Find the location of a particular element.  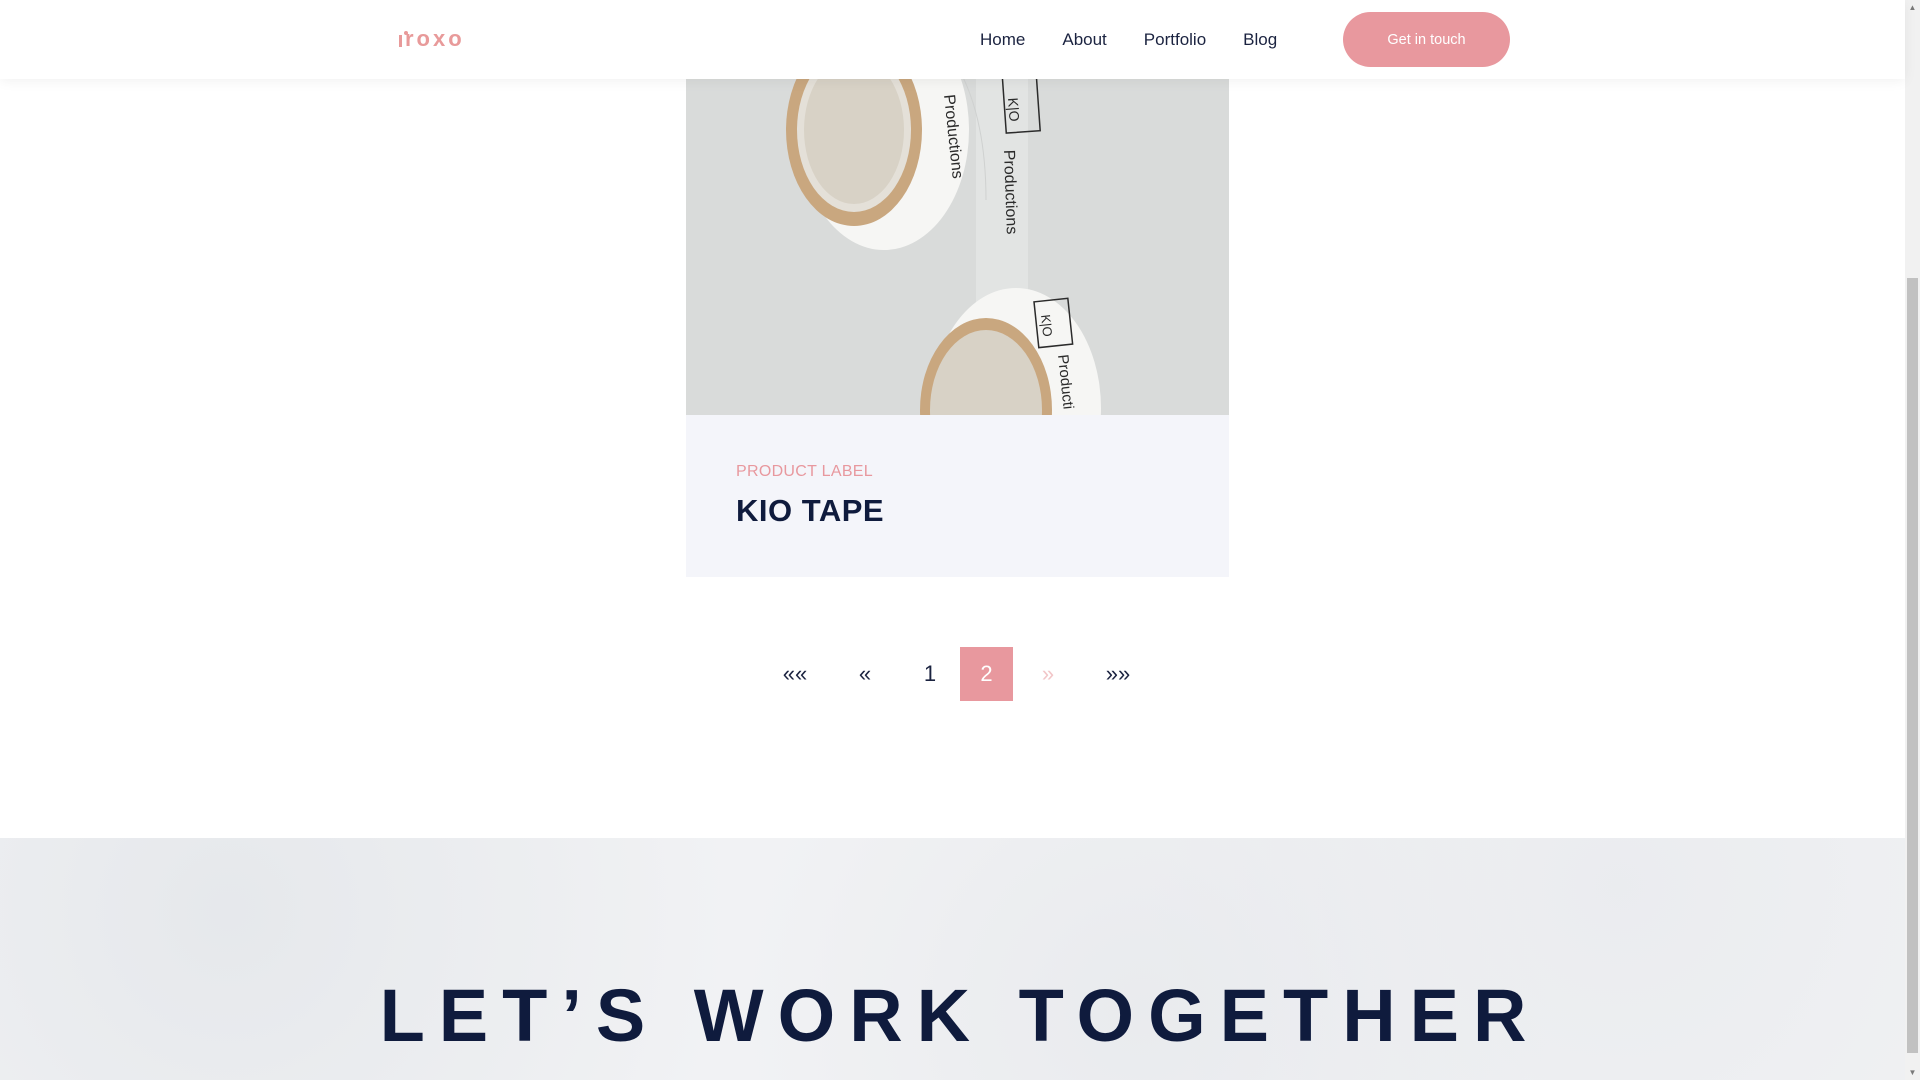

kio-label-bottom: K|O is located at coordinates (1046, 326).